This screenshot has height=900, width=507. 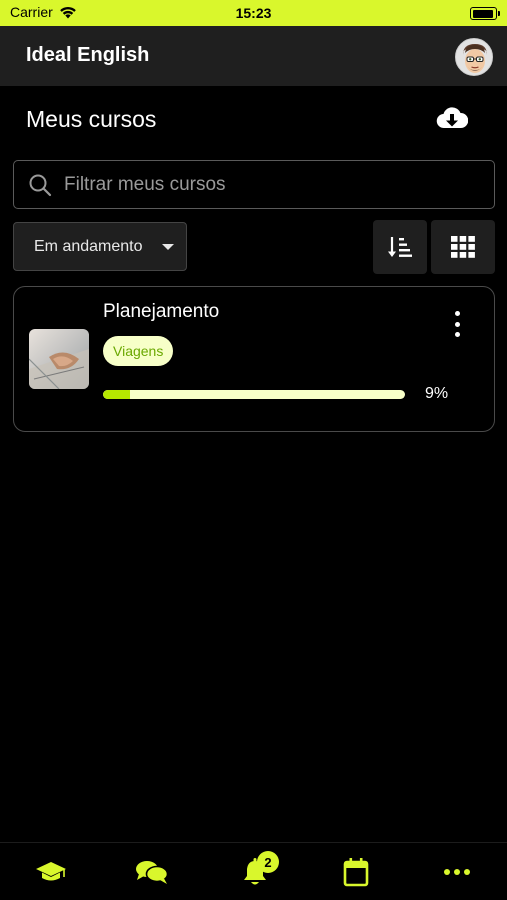 I want to click on notification-badge: 2, so click(x=268, y=862).